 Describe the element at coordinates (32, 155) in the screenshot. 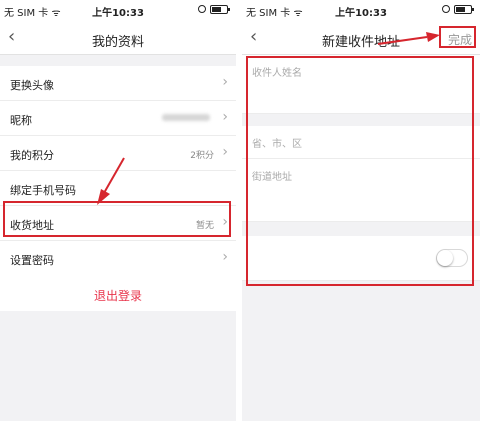

I see `row-label: 我的积分` at that location.